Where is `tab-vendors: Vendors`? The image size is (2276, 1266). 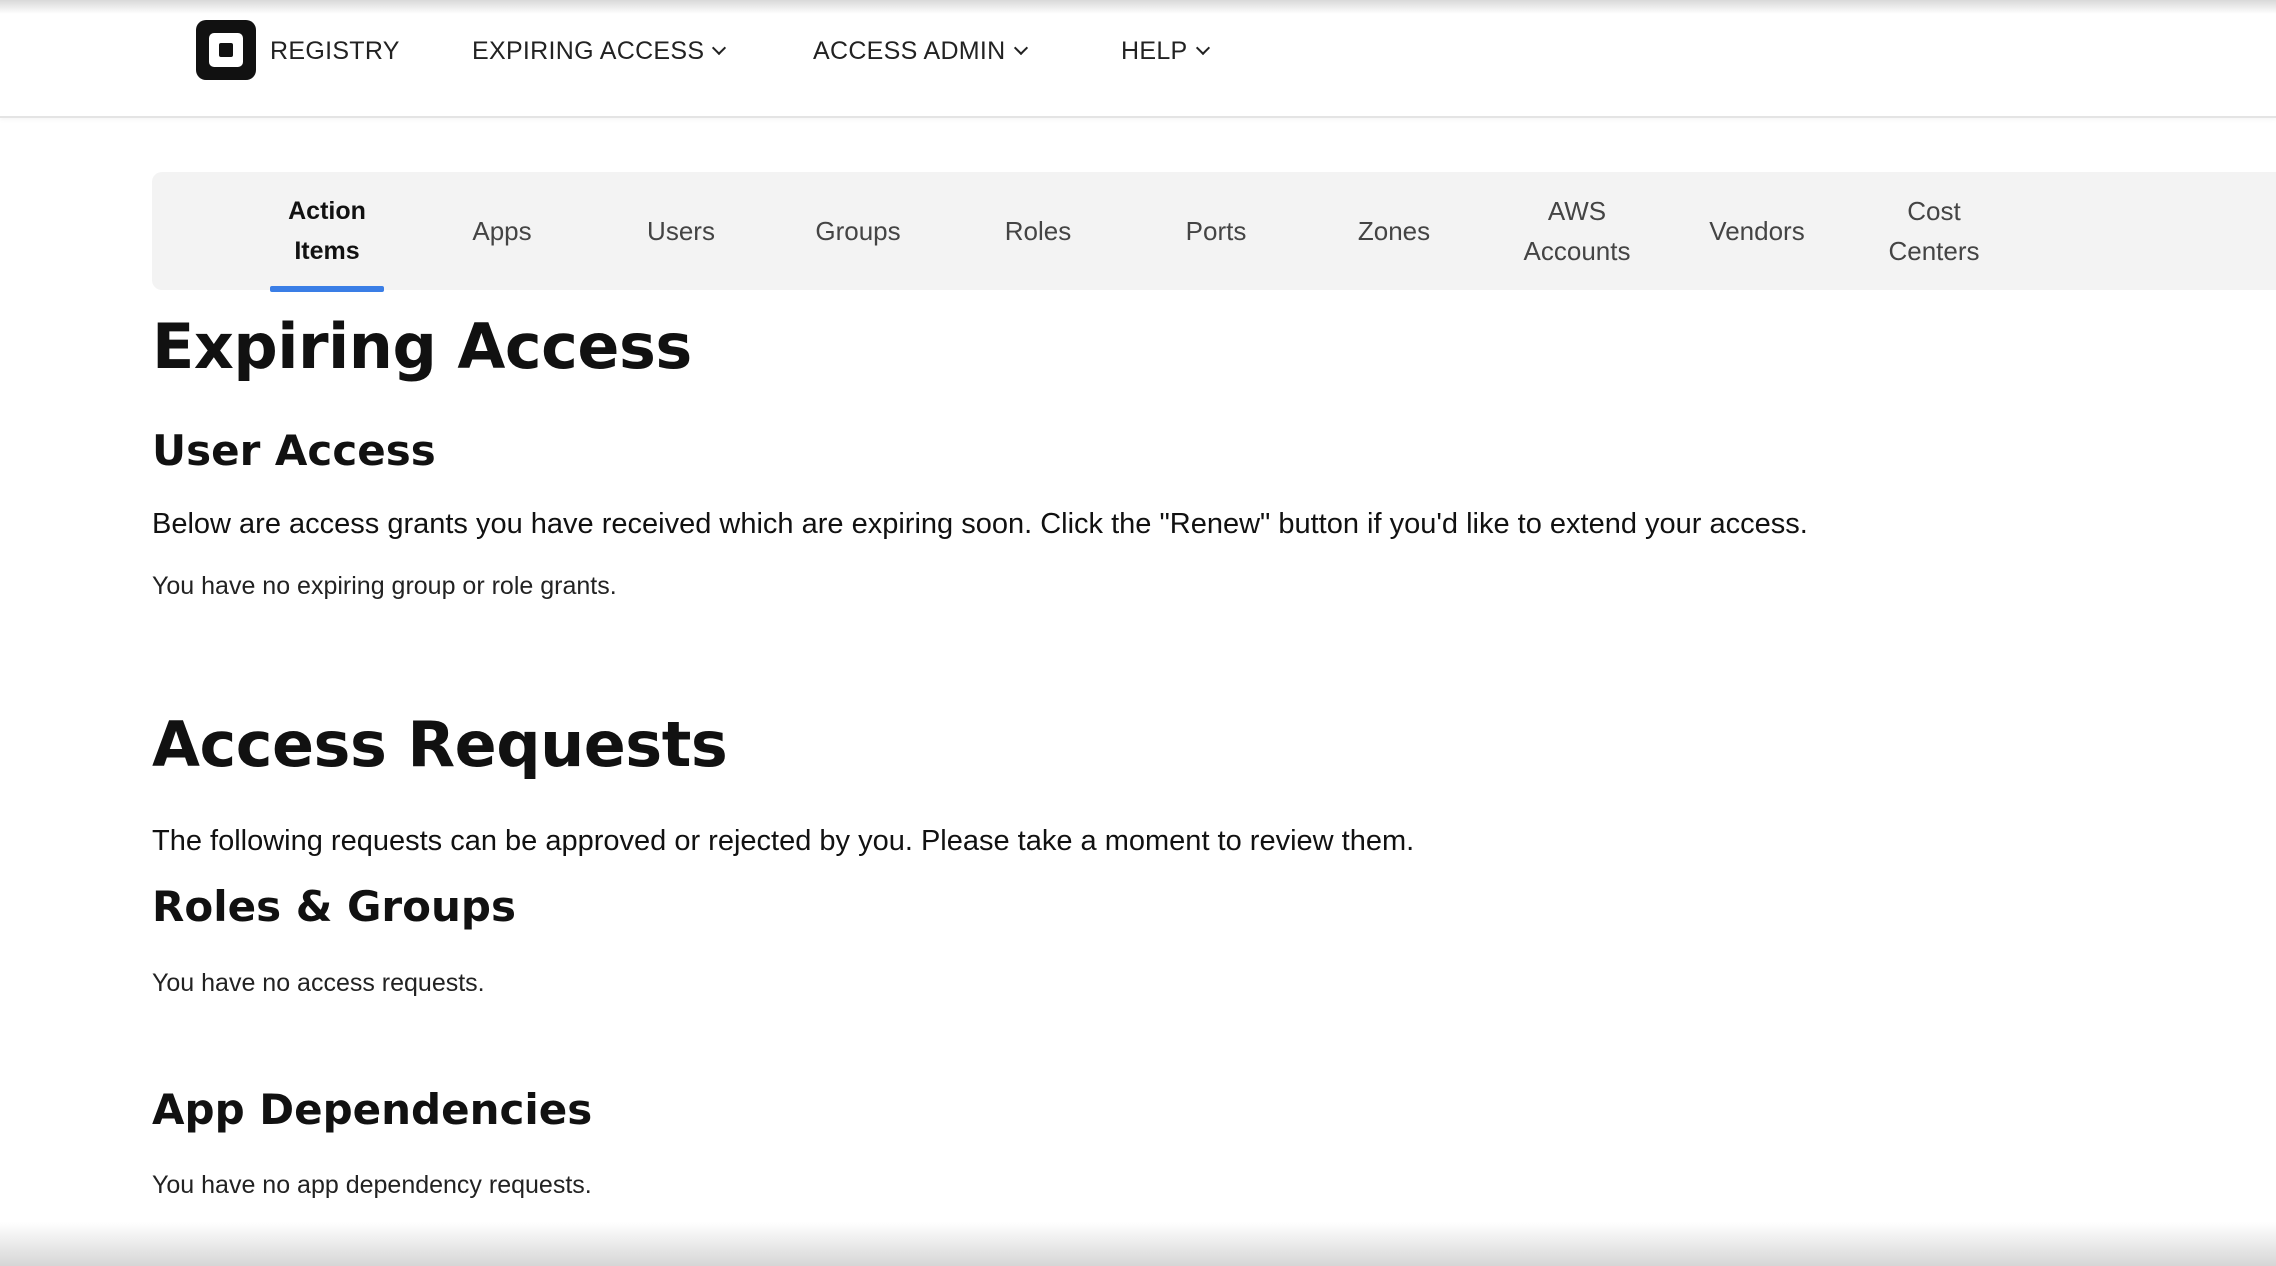 tab-vendors: Vendors is located at coordinates (1757, 231).